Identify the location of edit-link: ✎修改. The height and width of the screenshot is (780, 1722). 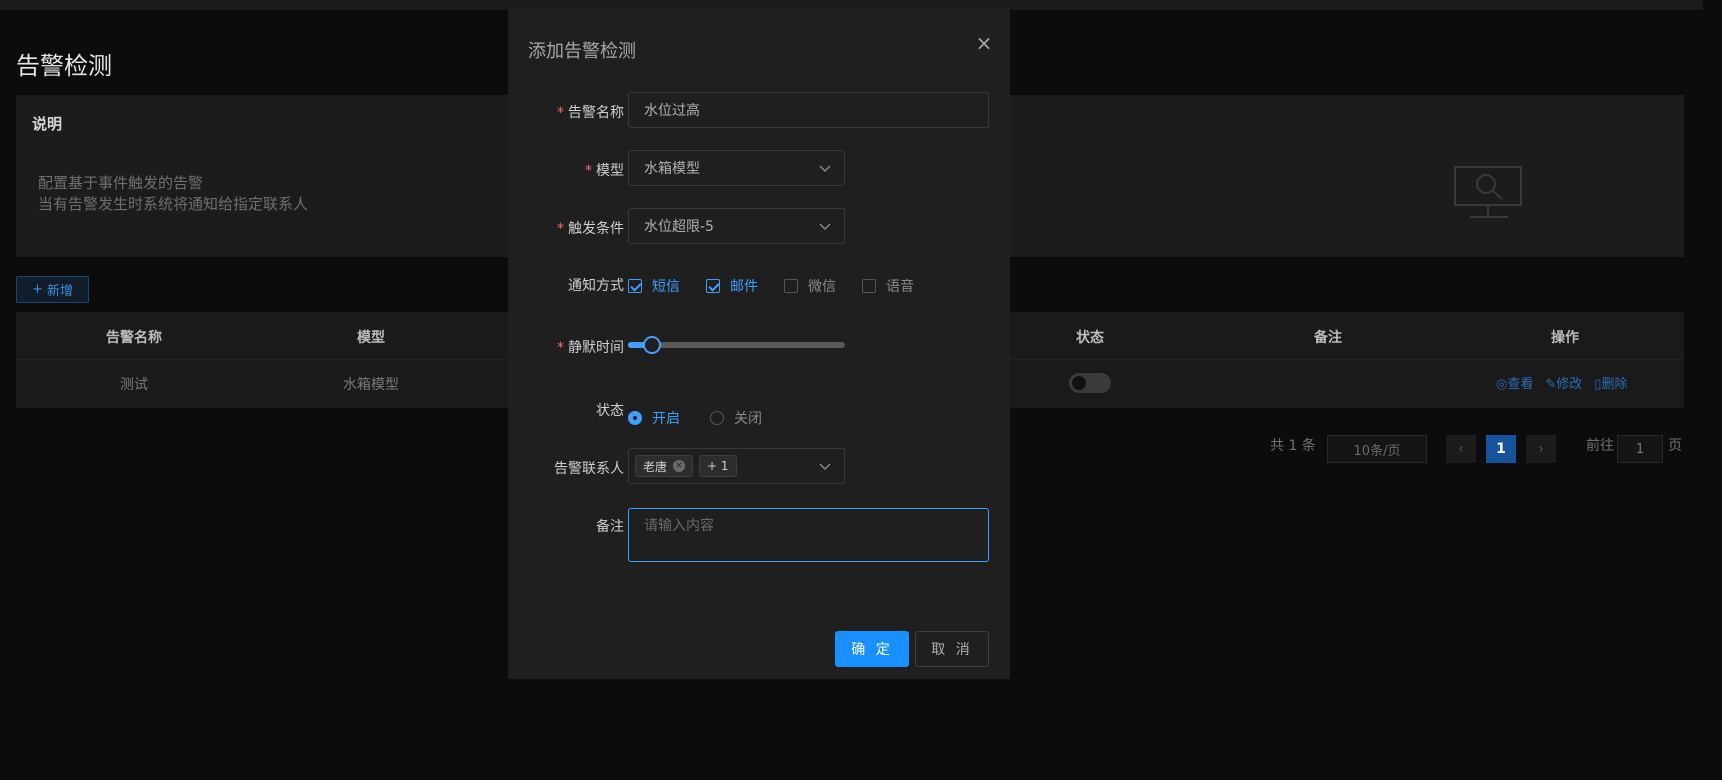
(1563, 382).